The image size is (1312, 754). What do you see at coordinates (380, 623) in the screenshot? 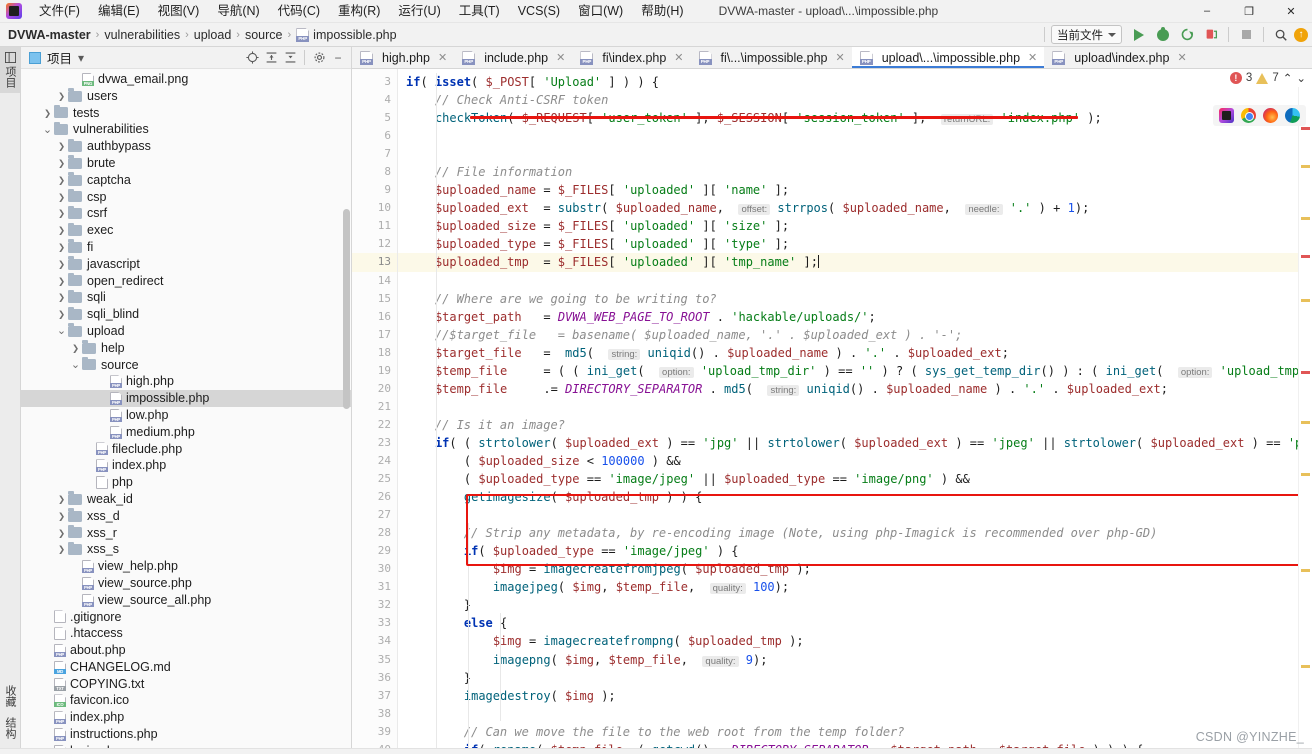
I see `line-number: 33−` at bounding box center [380, 623].